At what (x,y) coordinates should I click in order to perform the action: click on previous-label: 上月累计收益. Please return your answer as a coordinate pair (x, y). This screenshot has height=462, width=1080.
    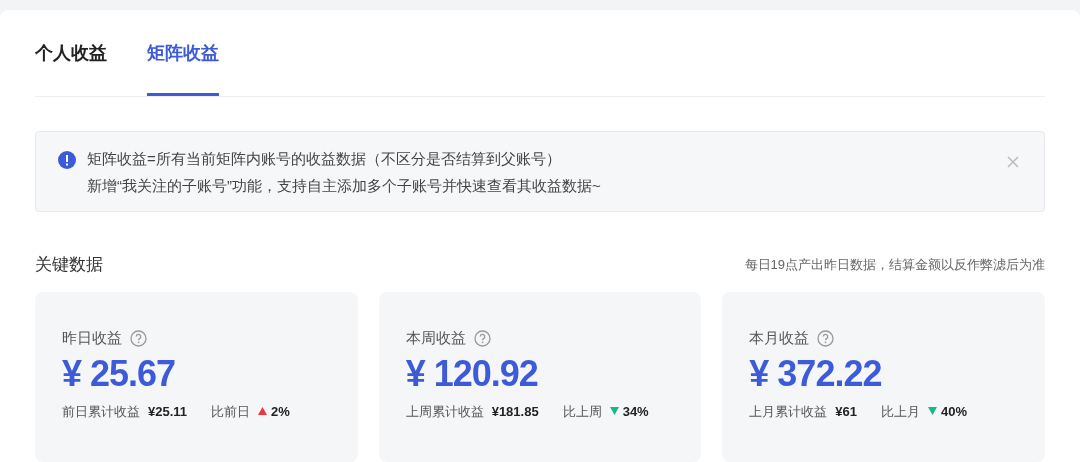
    Looking at the image, I should click on (788, 411).